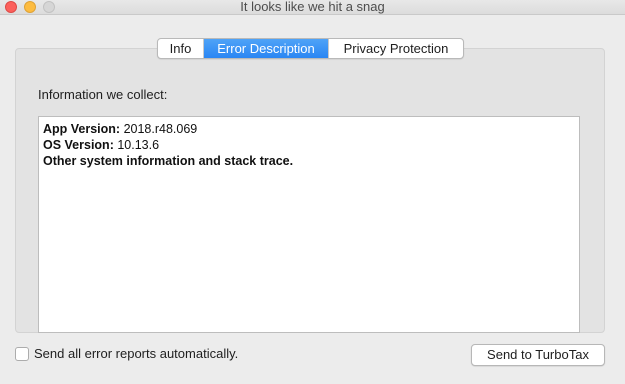  I want to click on section-label: Information we collect:, so click(103, 94).